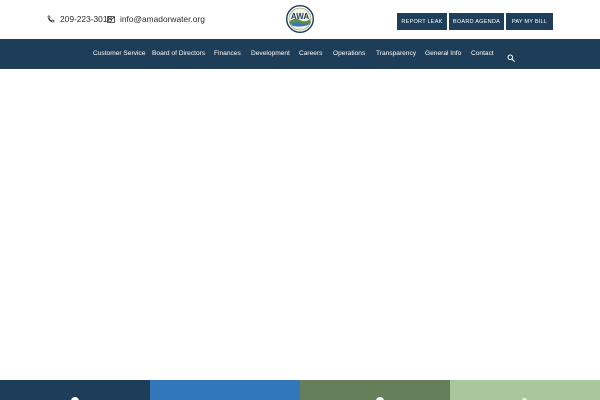 This screenshot has width=600, height=400. What do you see at coordinates (270, 54) in the screenshot?
I see `nav-item-development: Development` at bounding box center [270, 54].